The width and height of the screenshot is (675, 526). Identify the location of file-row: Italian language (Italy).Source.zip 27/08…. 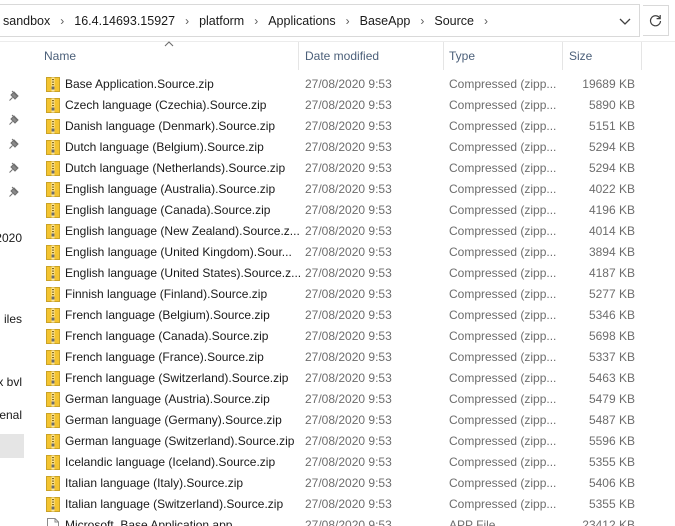
(344, 483).